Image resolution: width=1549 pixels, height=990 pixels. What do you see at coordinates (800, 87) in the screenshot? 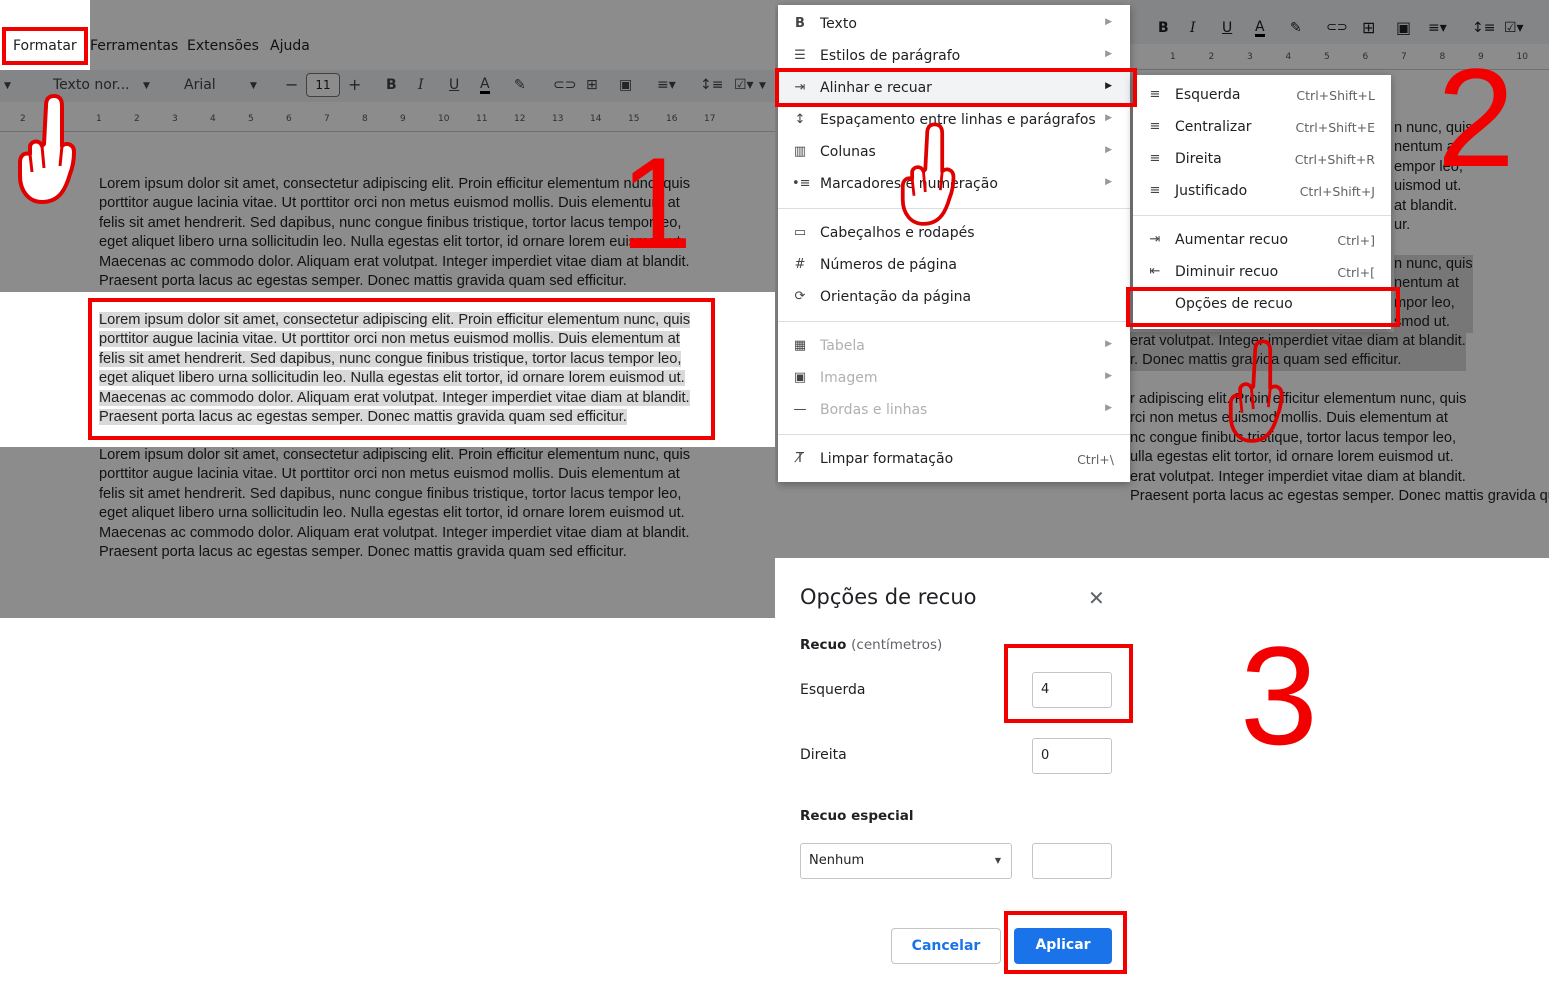
I see `align-indent-icon: ⇥` at bounding box center [800, 87].